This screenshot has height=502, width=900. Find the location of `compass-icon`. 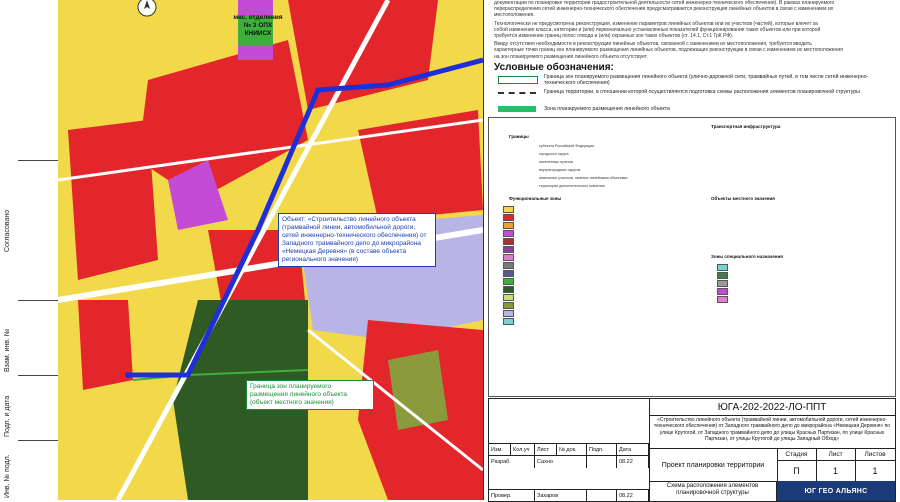

compass-icon is located at coordinates (147, 8).